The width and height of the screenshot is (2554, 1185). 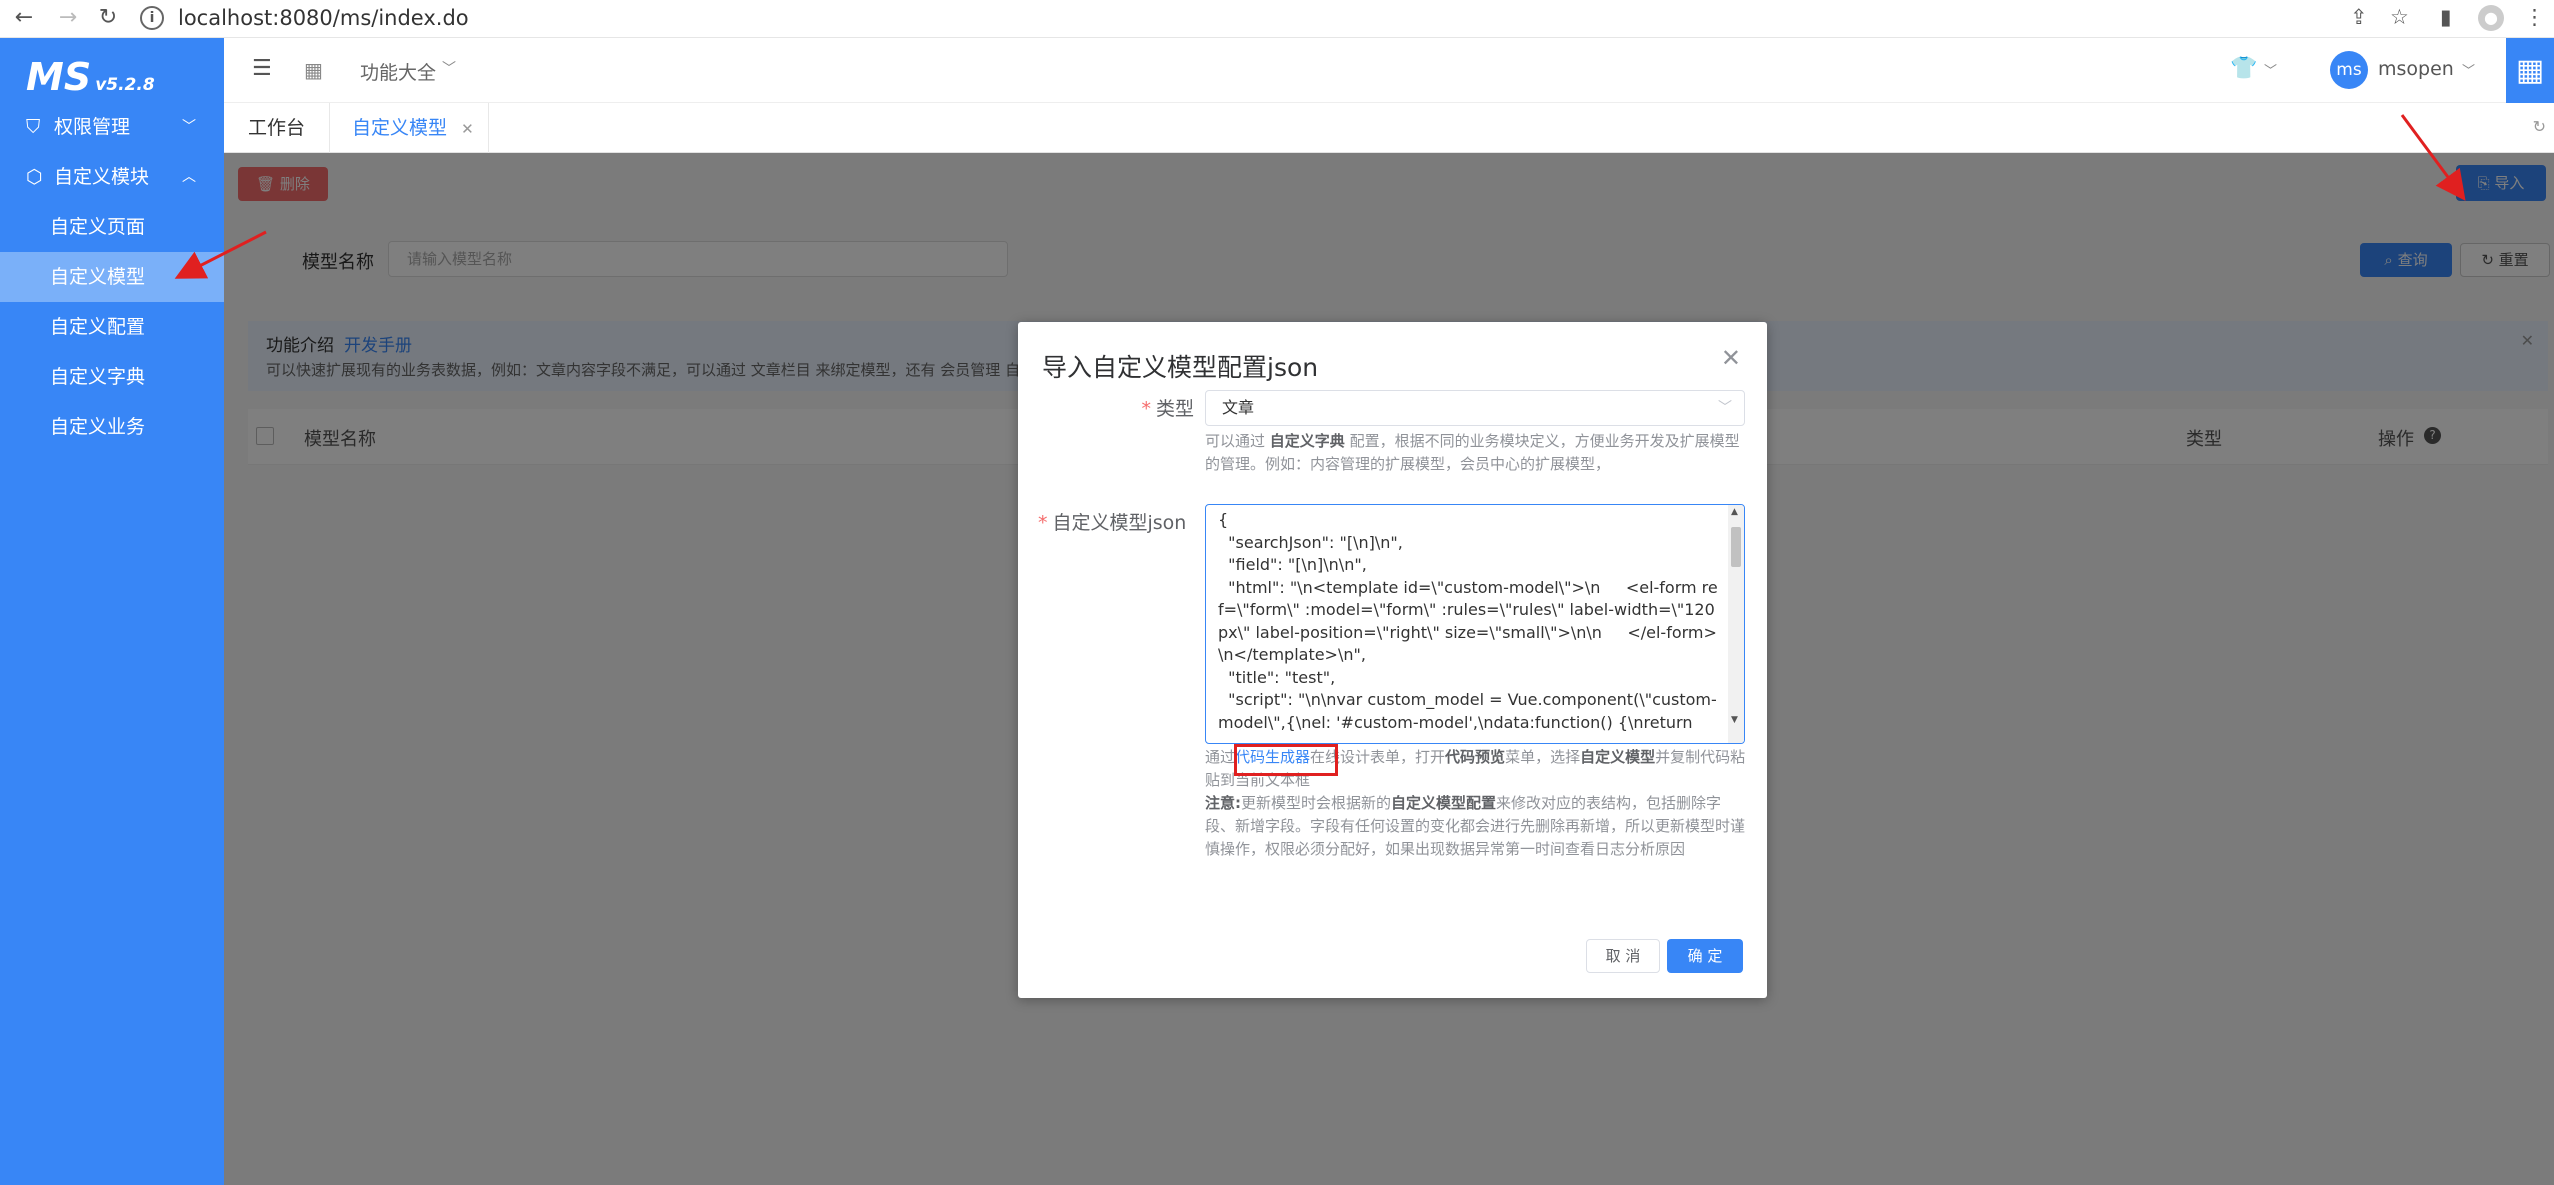 What do you see at coordinates (2433, 157) in the screenshot?
I see `arrow-to-import` at bounding box center [2433, 157].